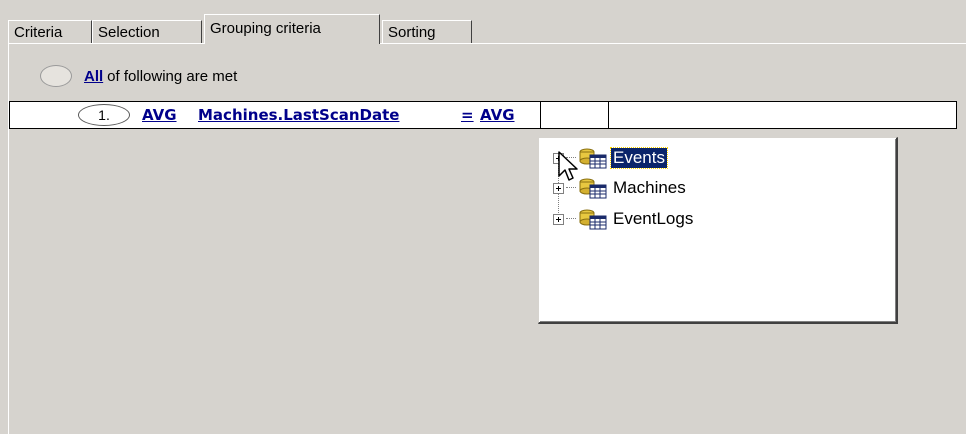 This screenshot has width=966, height=434. I want to click on active-tab-gap, so click(292, 44).